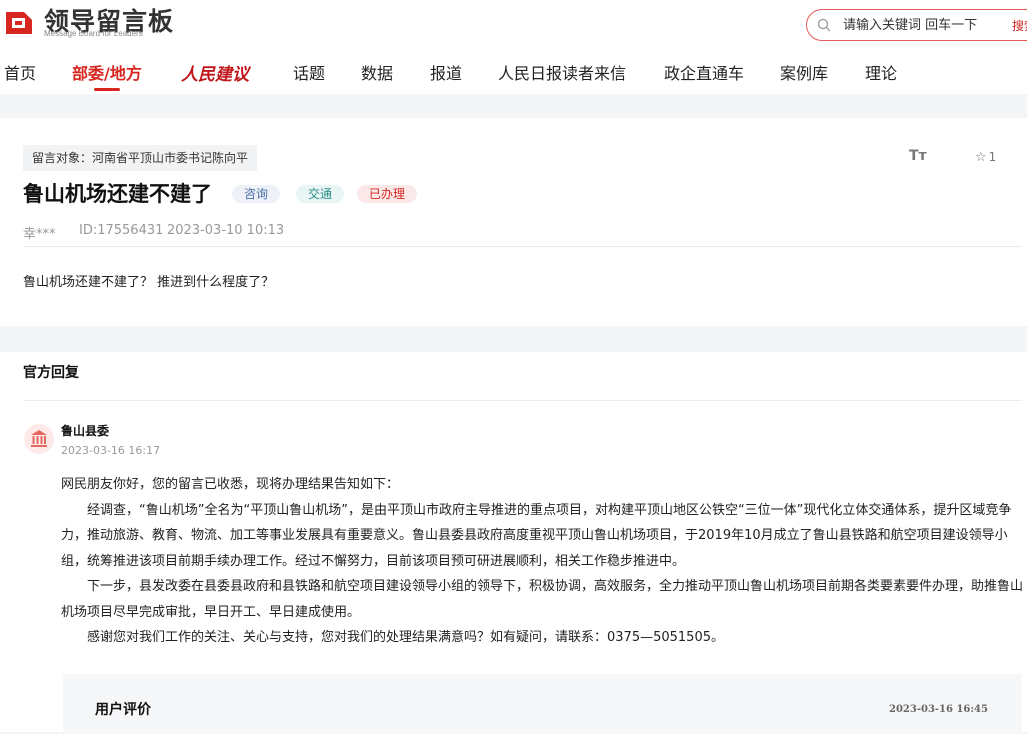 The width and height of the screenshot is (1027, 734). What do you see at coordinates (704, 72) in the screenshot?
I see `nav-item-gov-enterprise: 政企直通车` at bounding box center [704, 72].